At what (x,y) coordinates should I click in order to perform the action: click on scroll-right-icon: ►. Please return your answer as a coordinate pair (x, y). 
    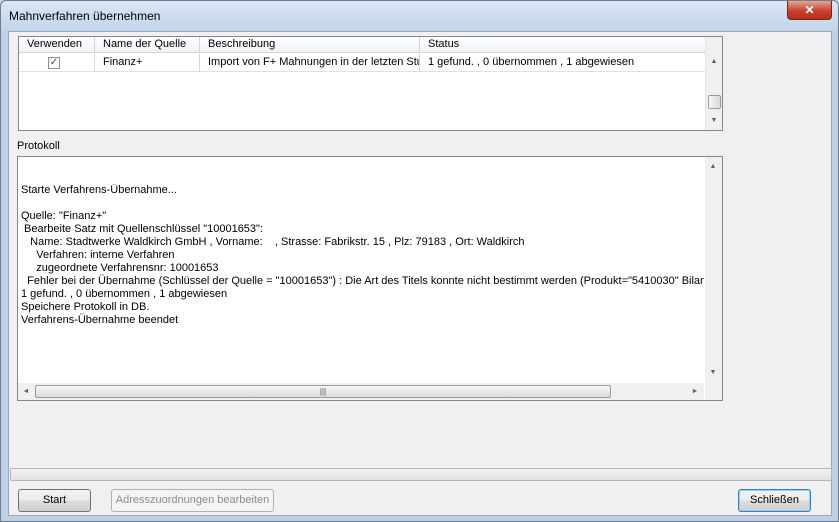
    Looking at the image, I should click on (695, 391).